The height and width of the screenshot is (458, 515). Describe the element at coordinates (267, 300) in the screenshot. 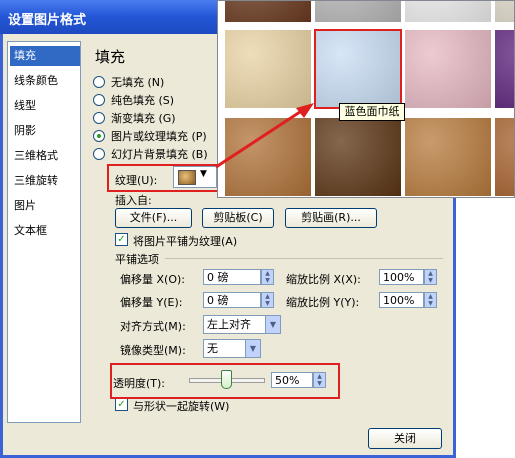

I see `offset-y-spinner: ▲ ▼` at that location.